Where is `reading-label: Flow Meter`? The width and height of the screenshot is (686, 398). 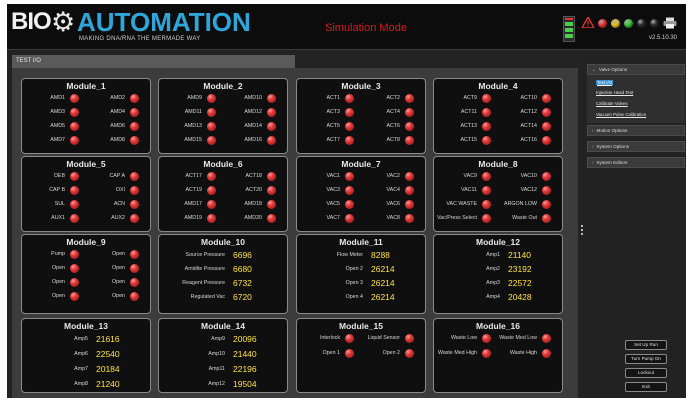 reading-label: Flow Meter is located at coordinates (349, 255).